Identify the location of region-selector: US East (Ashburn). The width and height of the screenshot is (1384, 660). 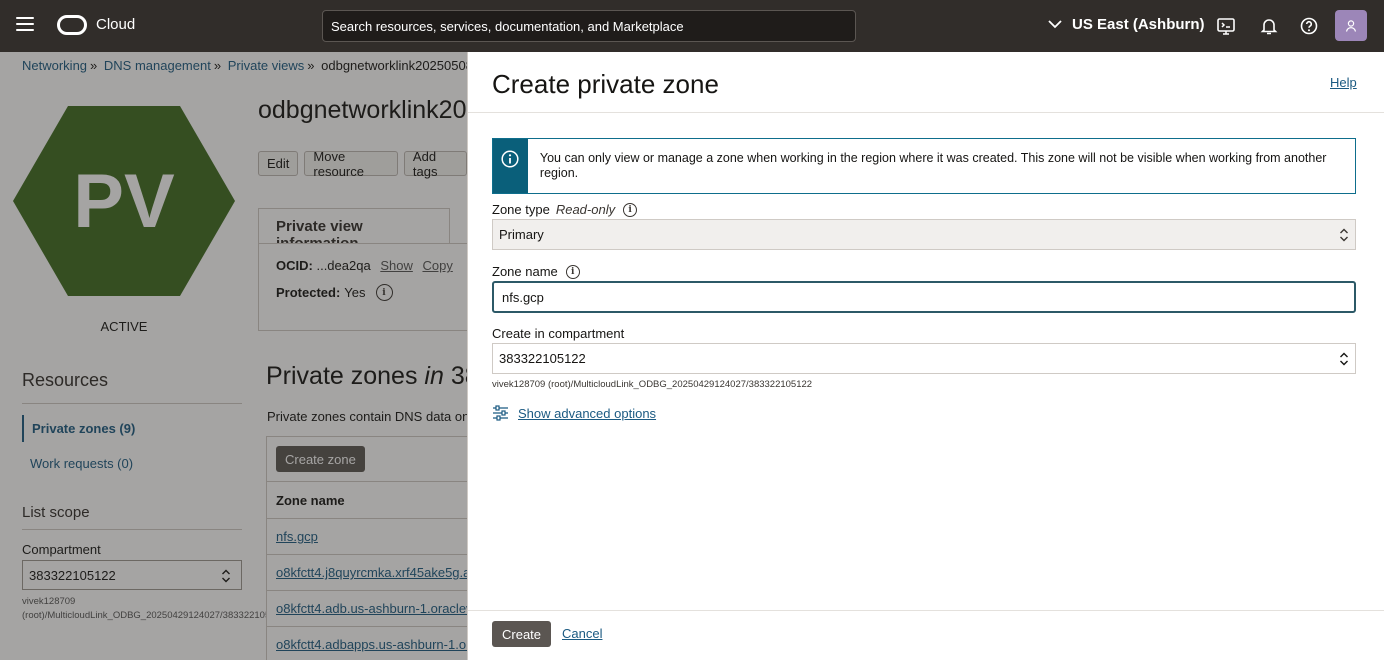
(1126, 24).